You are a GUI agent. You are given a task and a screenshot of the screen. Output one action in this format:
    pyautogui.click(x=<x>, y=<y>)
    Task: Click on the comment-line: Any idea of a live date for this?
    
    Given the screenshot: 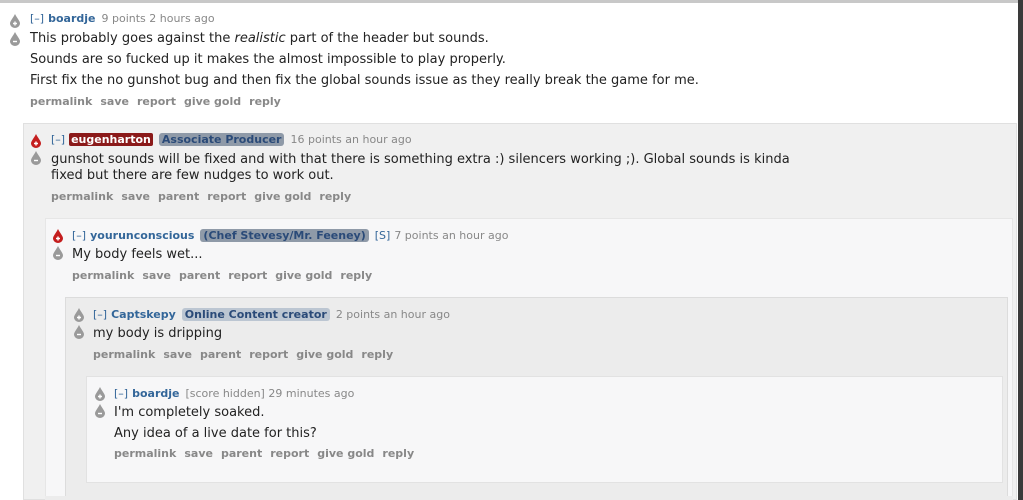 What is the action you would take?
    pyautogui.click(x=215, y=433)
    